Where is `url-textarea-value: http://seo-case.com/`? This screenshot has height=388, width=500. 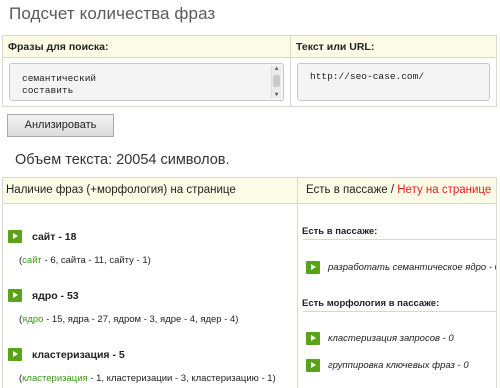 url-textarea-value: http://seo-case.com/ is located at coordinates (367, 76).